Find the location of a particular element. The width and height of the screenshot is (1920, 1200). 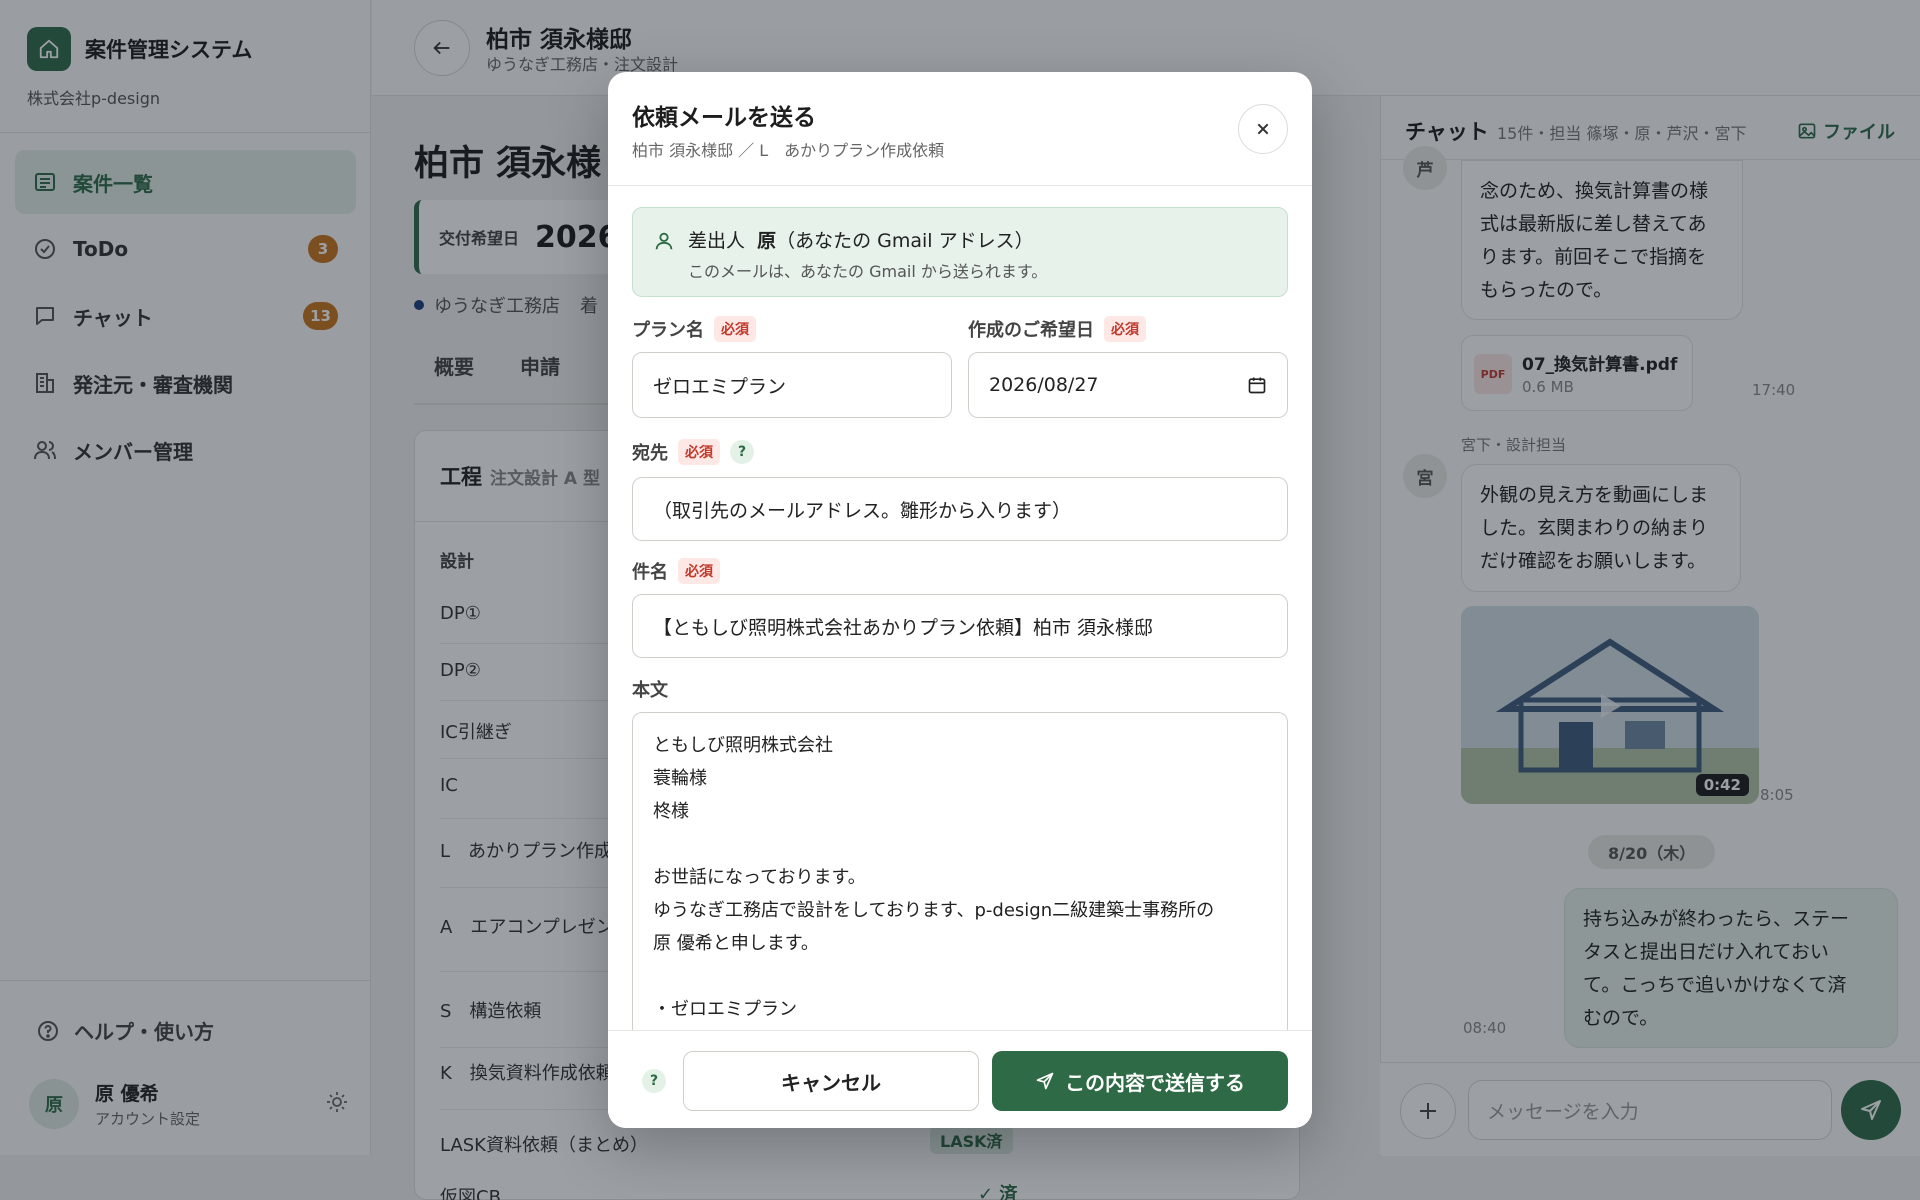

to-label: 宛先 必須 ? is located at coordinates (693, 452).